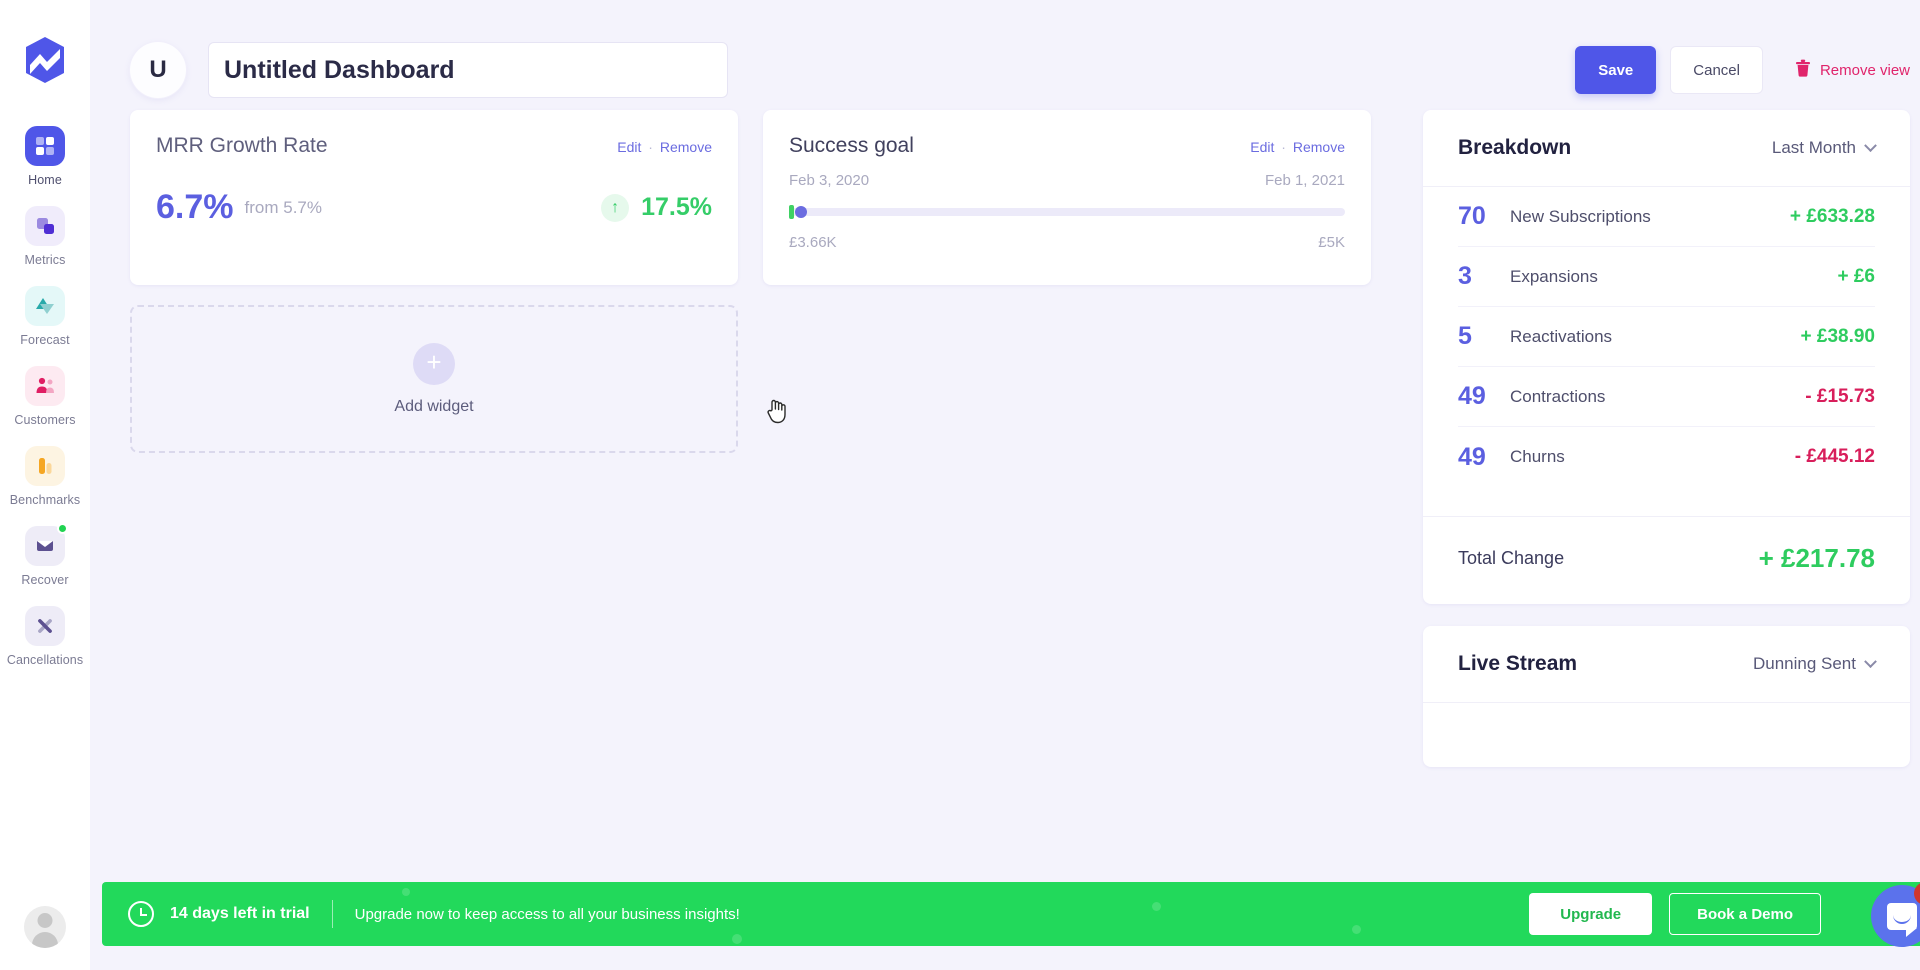 This screenshot has width=1920, height=970. I want to click on amount-value: £15.73, so click(1845, 396).